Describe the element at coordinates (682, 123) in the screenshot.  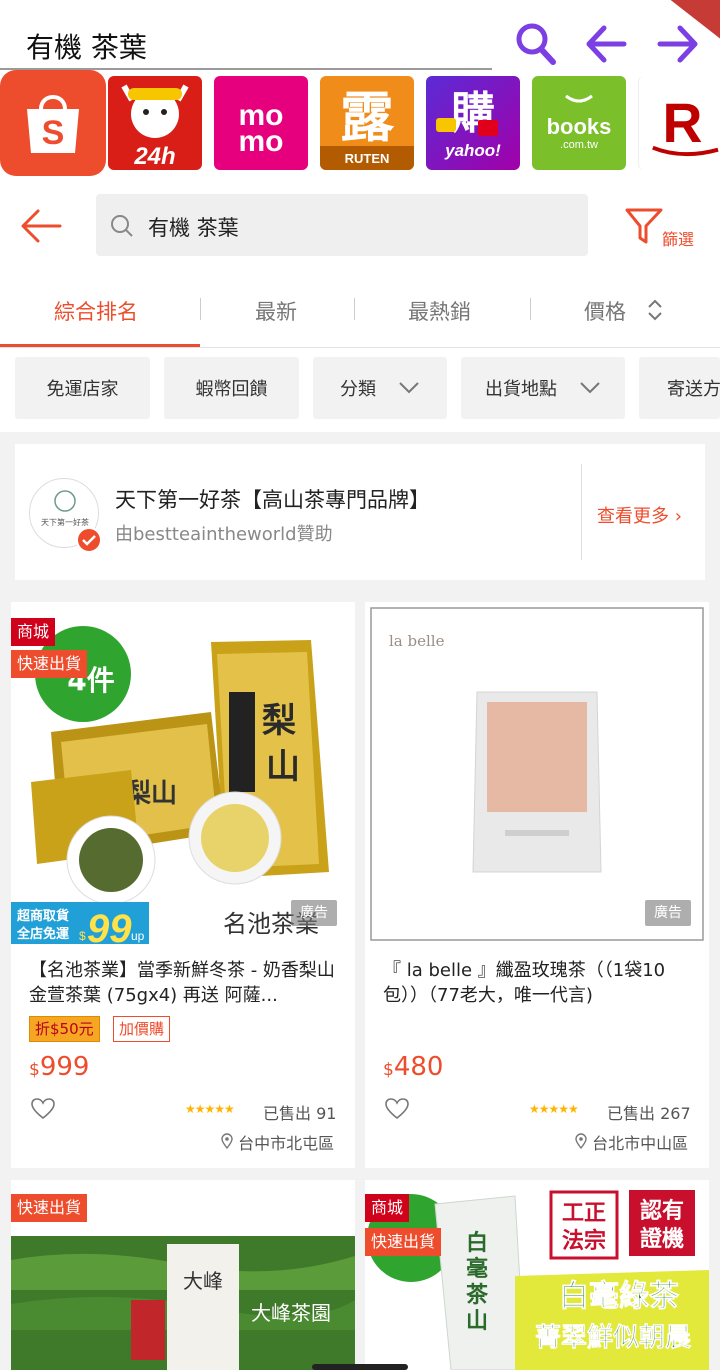
I see `svg-text: R` at that location.